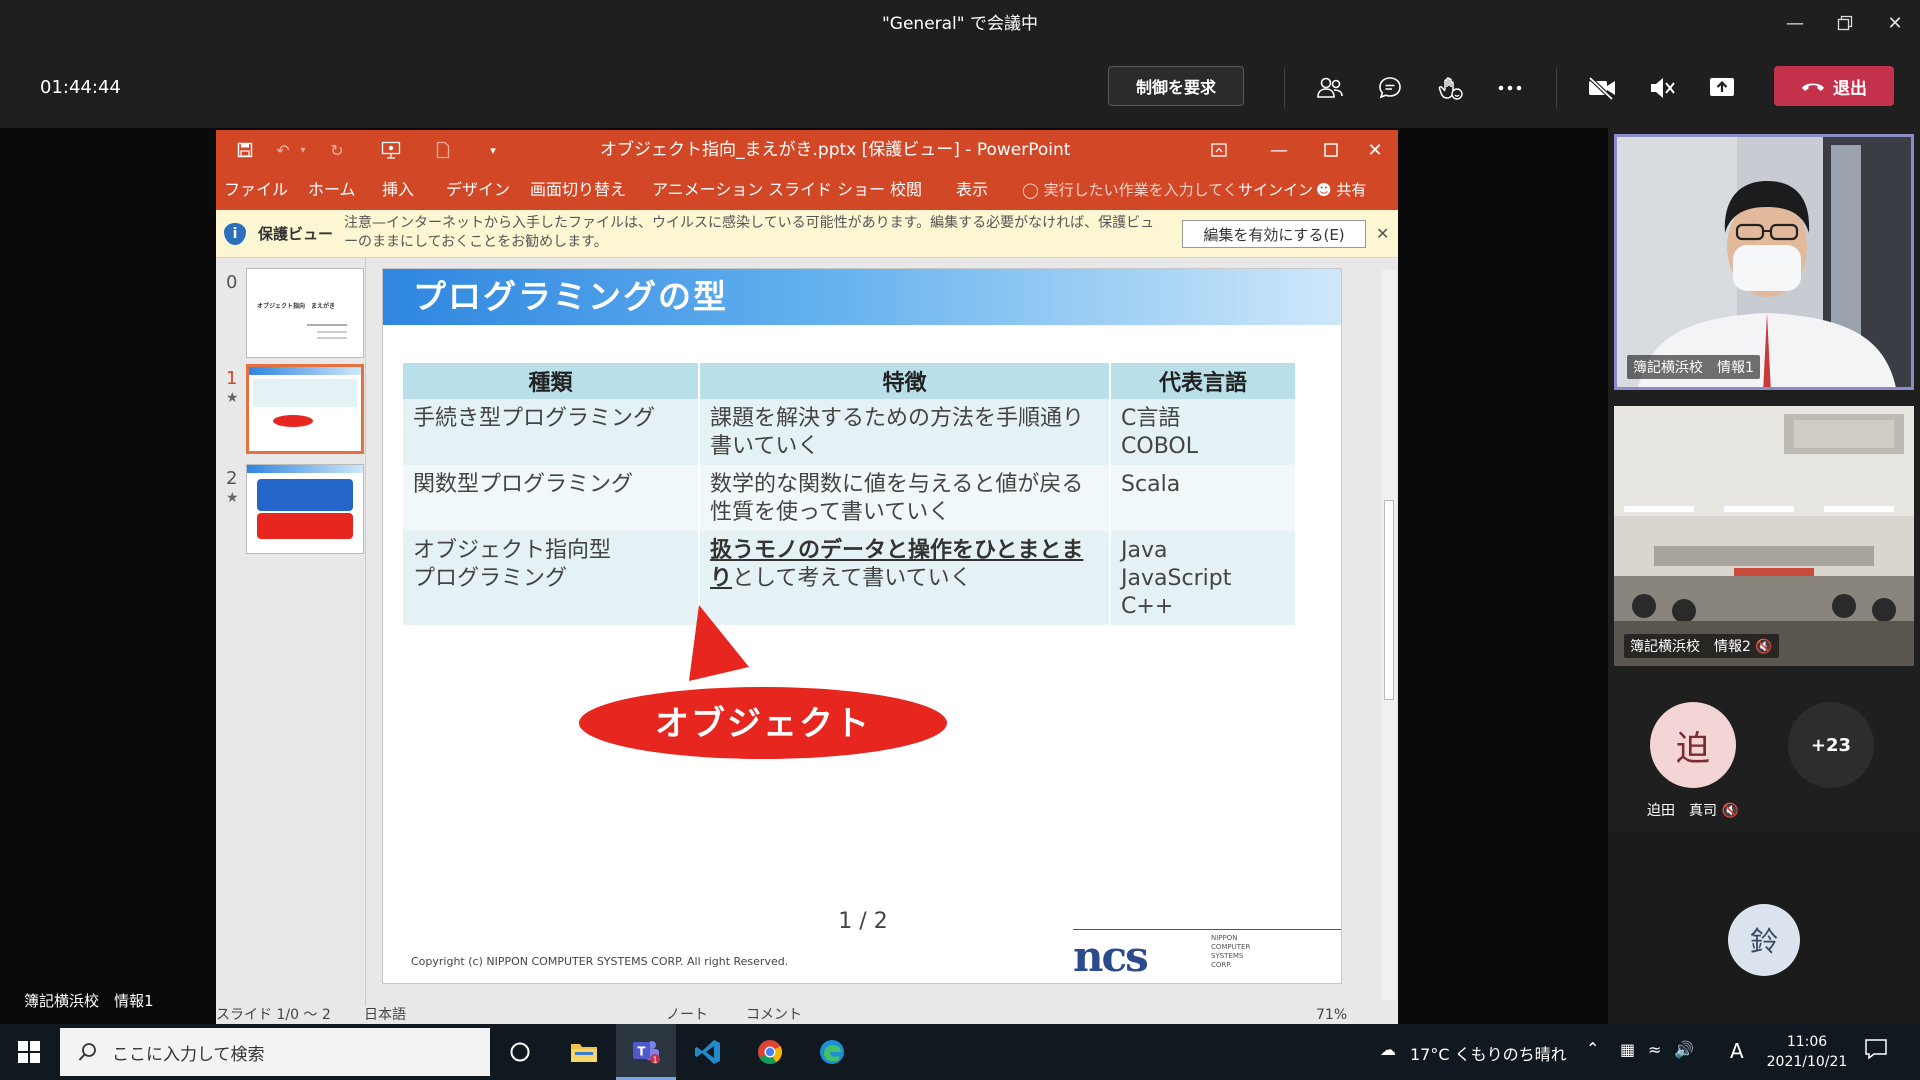  I want to click on leave-label: 退出, so click(1850, 88).